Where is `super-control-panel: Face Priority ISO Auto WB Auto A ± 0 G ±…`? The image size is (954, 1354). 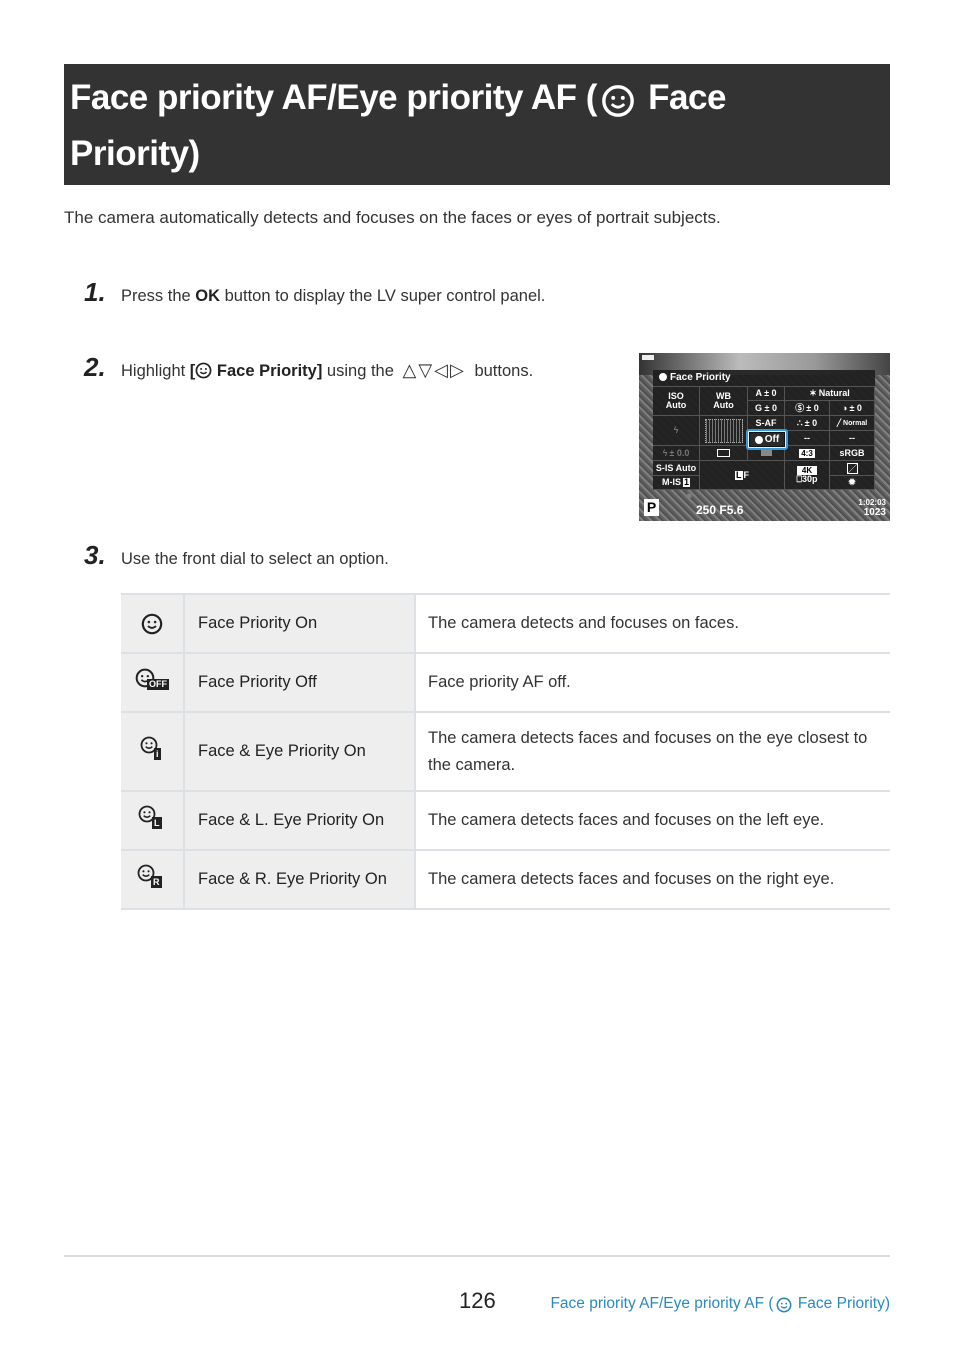
super-control-panel: Face Priority ISO Auto WB Auto A ± 0 G ±… is located at coordinates (764, 430).